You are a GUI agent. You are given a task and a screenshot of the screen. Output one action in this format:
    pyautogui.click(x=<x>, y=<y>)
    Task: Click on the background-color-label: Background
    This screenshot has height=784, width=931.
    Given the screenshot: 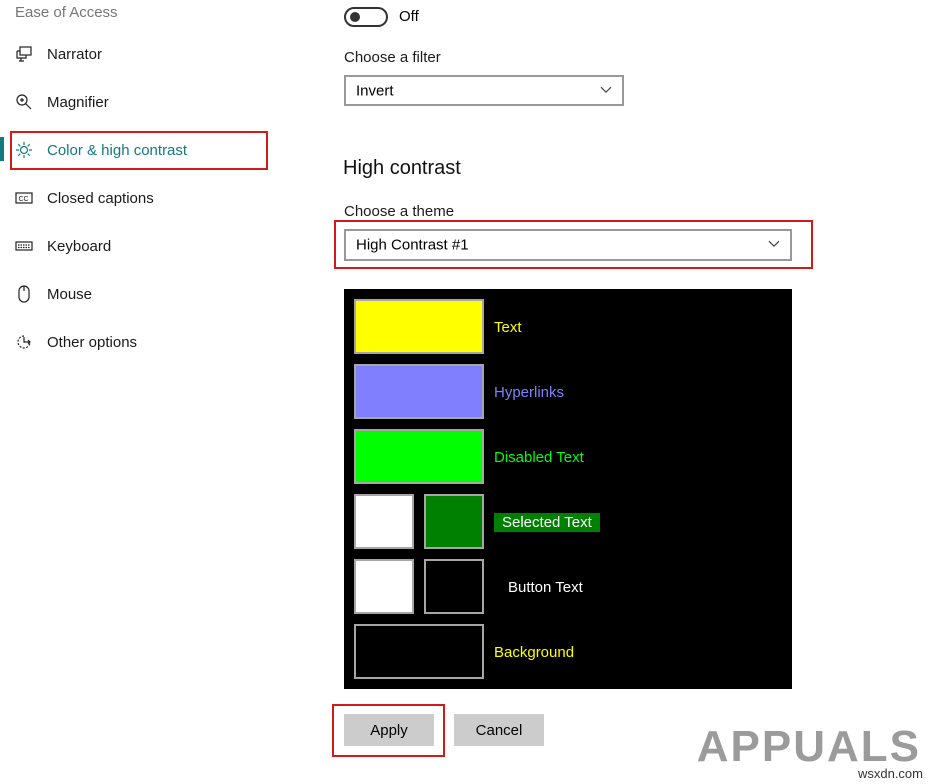 What is the action you would take?
    pyautogui.click(x=534, y=652)
    